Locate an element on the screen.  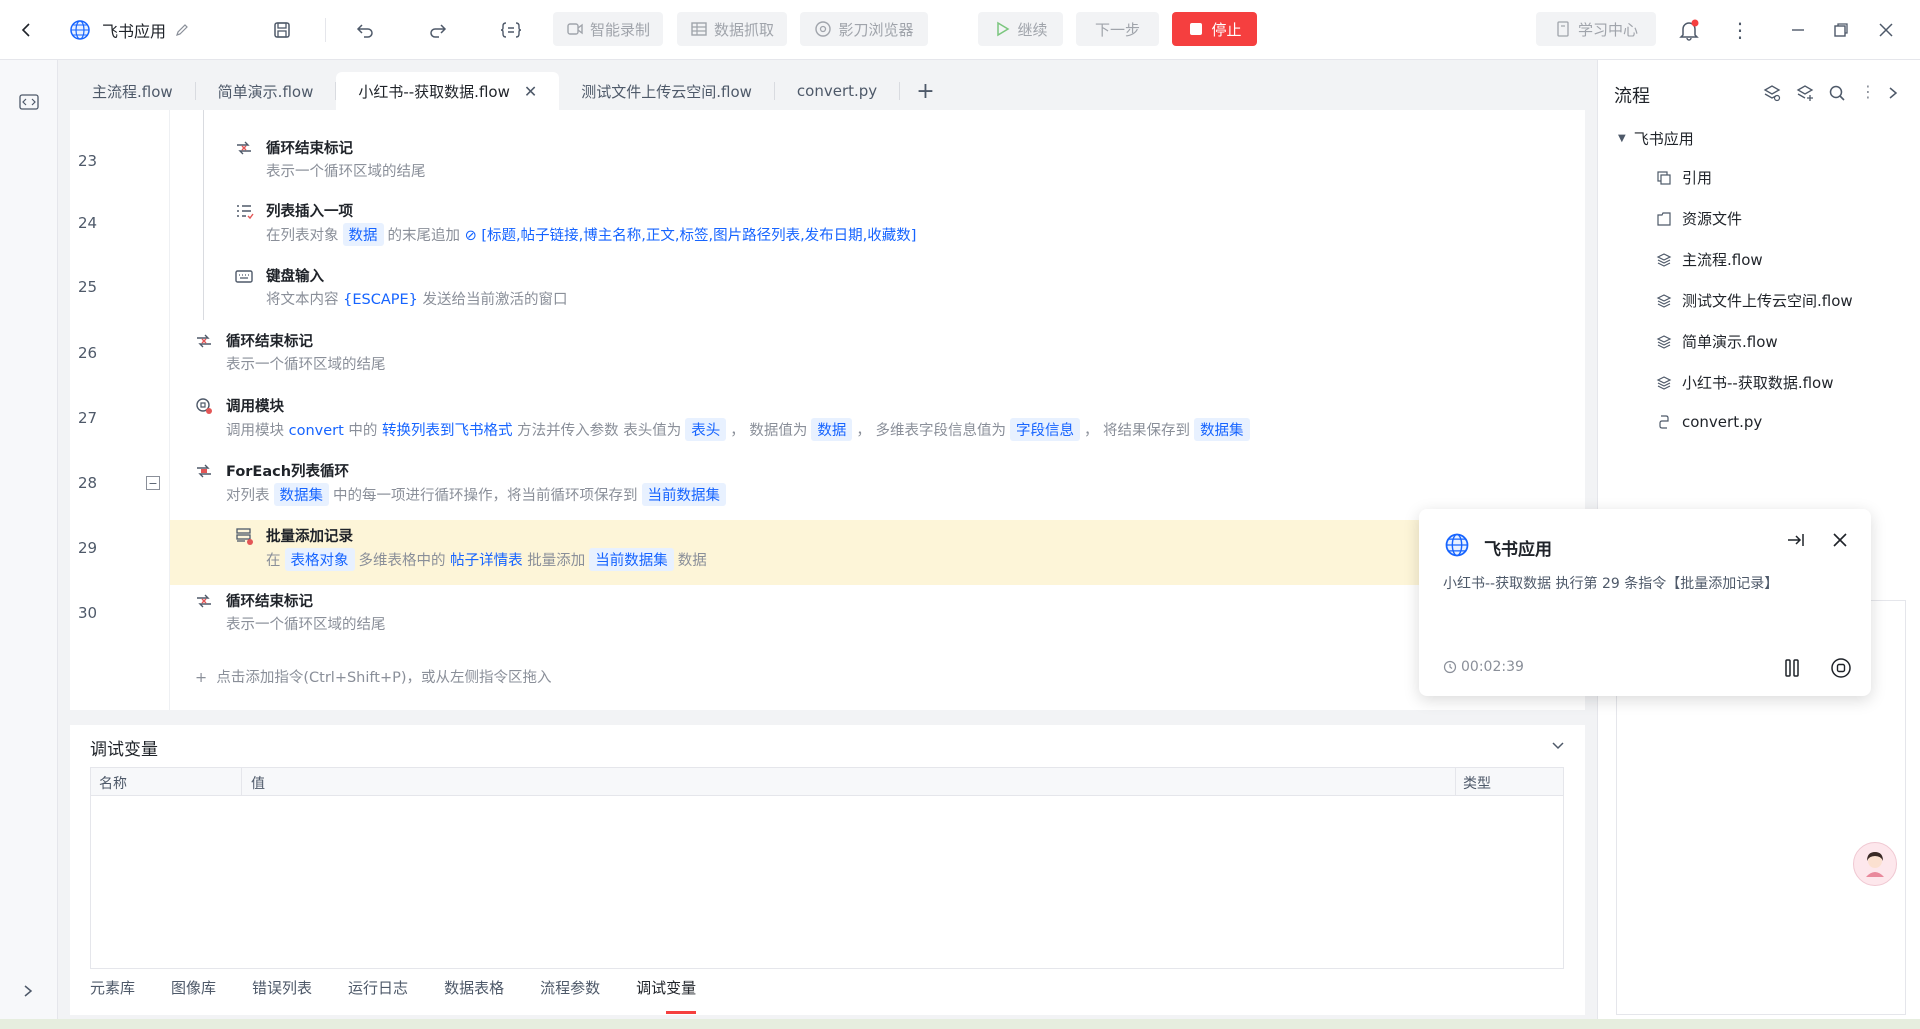
collapse-right-icon is located at coordinates (1893, 93).